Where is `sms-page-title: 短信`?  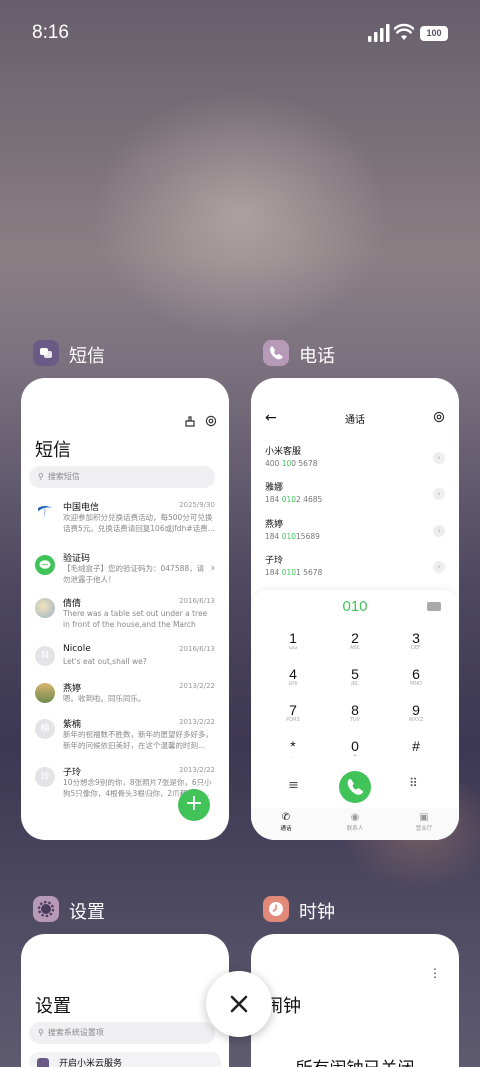
sms-page-title: 短信 is located at coordinates (53, 450).